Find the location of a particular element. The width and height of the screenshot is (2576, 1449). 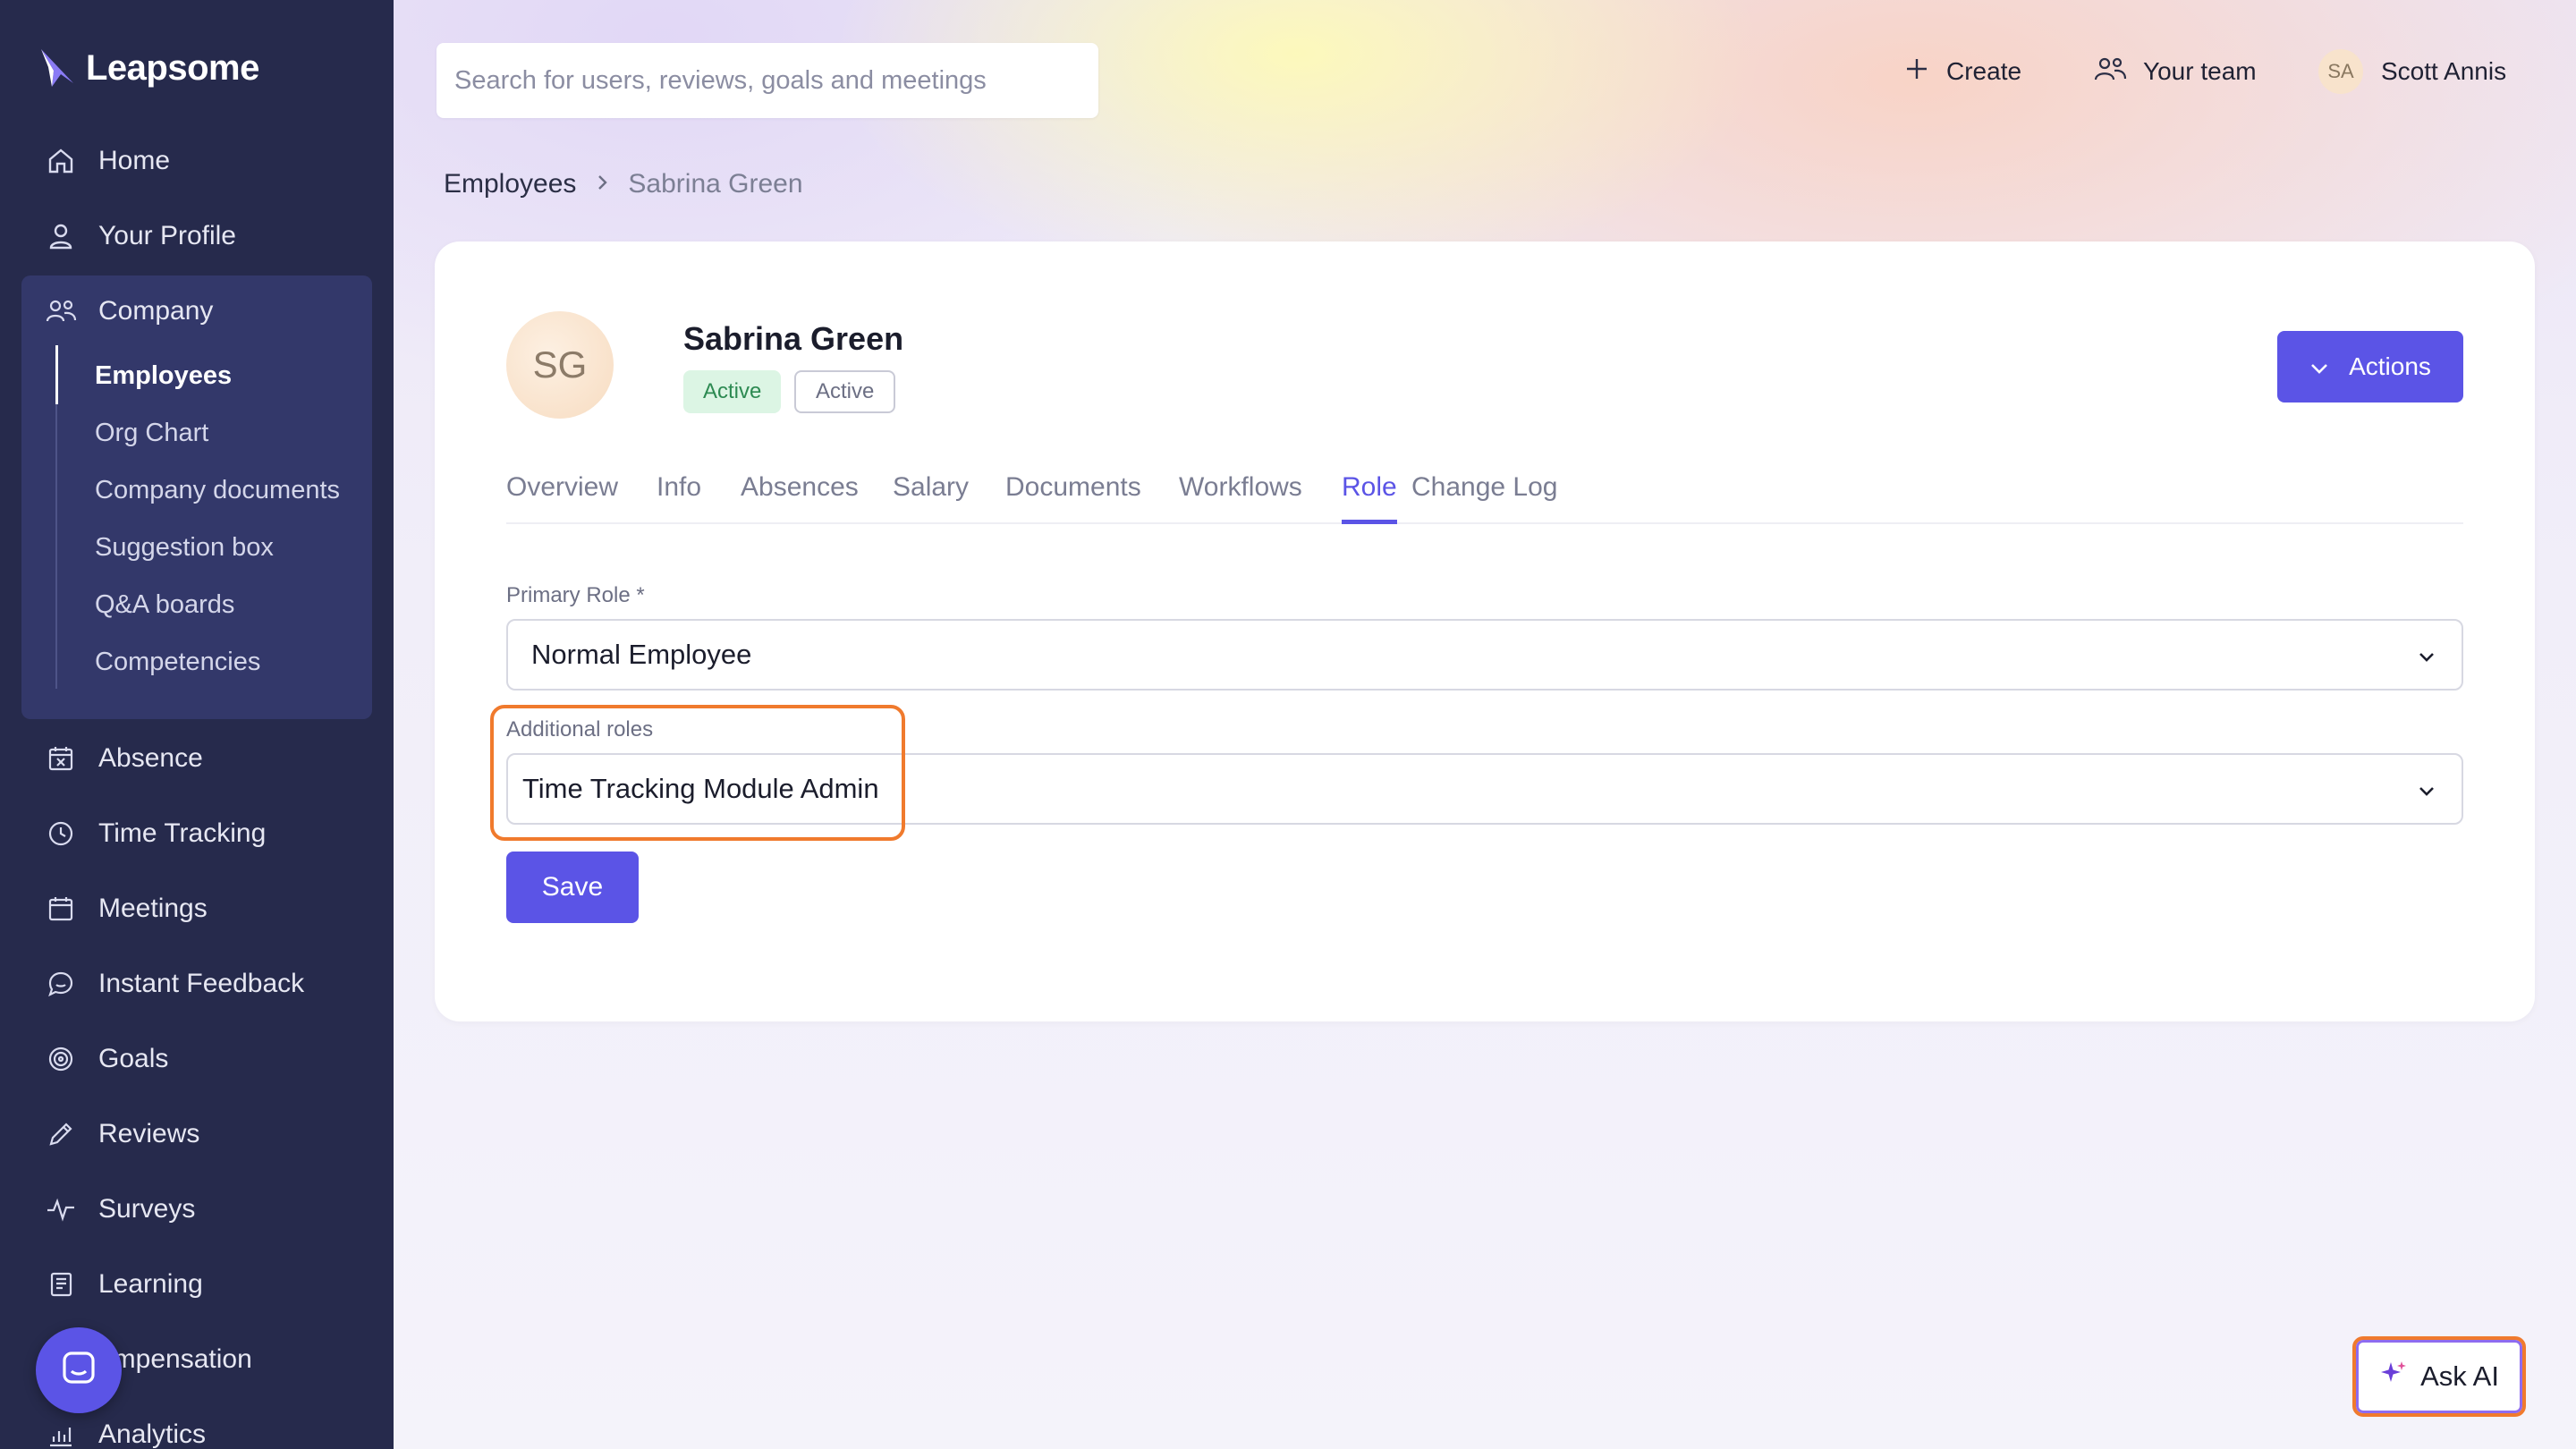

your-team-button: Your team is located at coordinates (2175, 72).